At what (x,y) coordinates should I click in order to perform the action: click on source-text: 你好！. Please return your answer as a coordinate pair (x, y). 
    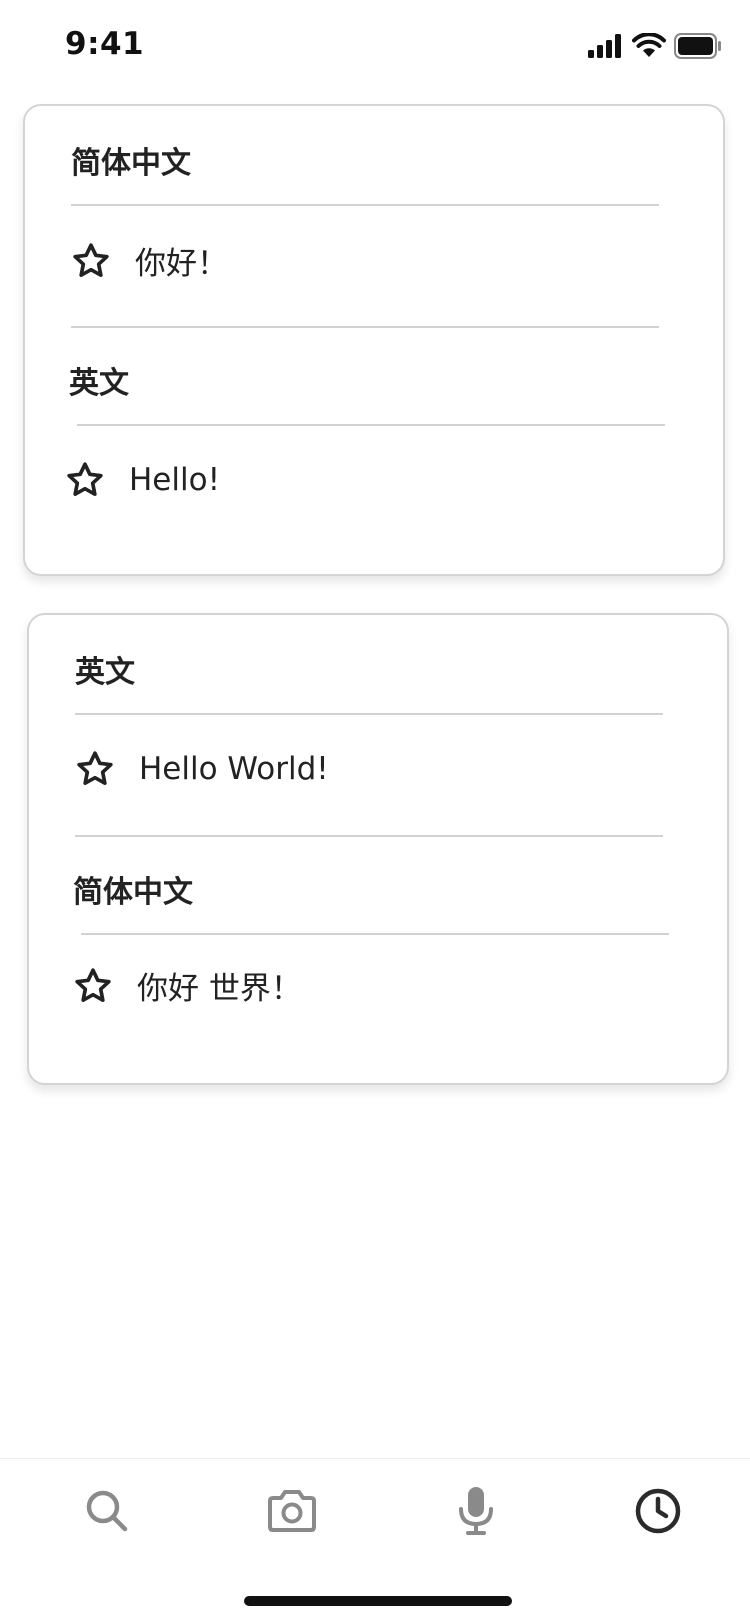
    Looking at the image, I should click on (181, 264).